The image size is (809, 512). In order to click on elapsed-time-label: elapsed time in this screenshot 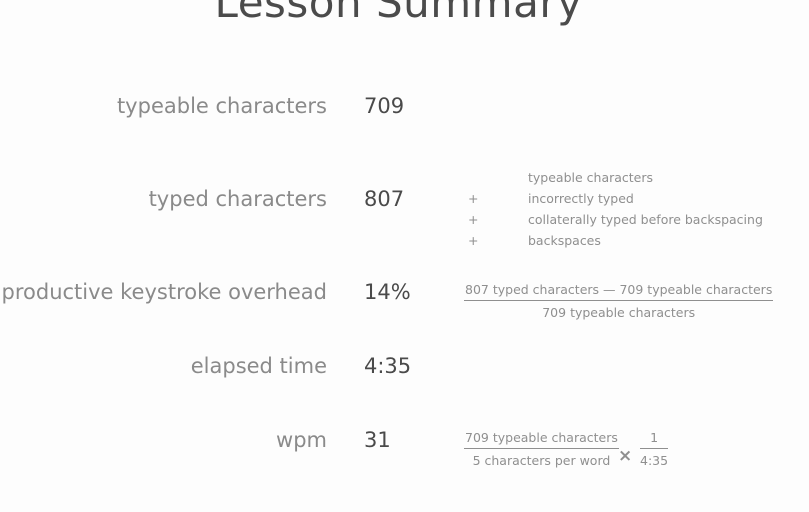, I will do `click(258, 366)`.